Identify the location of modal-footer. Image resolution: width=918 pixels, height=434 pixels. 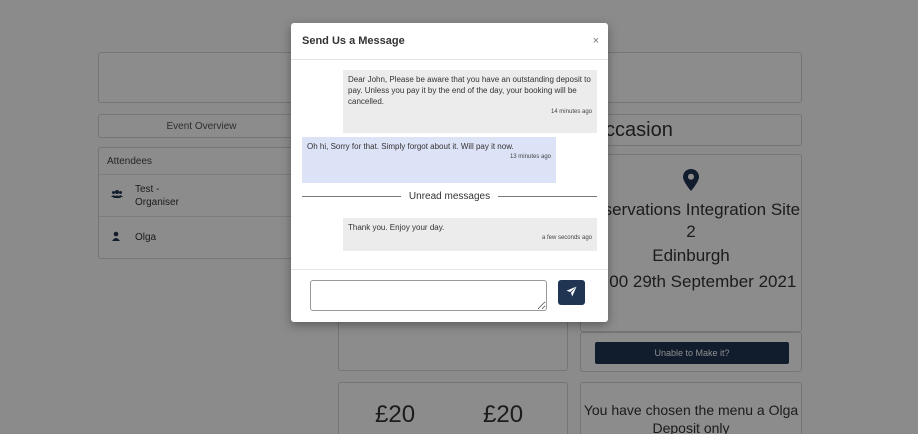
(449, 295).